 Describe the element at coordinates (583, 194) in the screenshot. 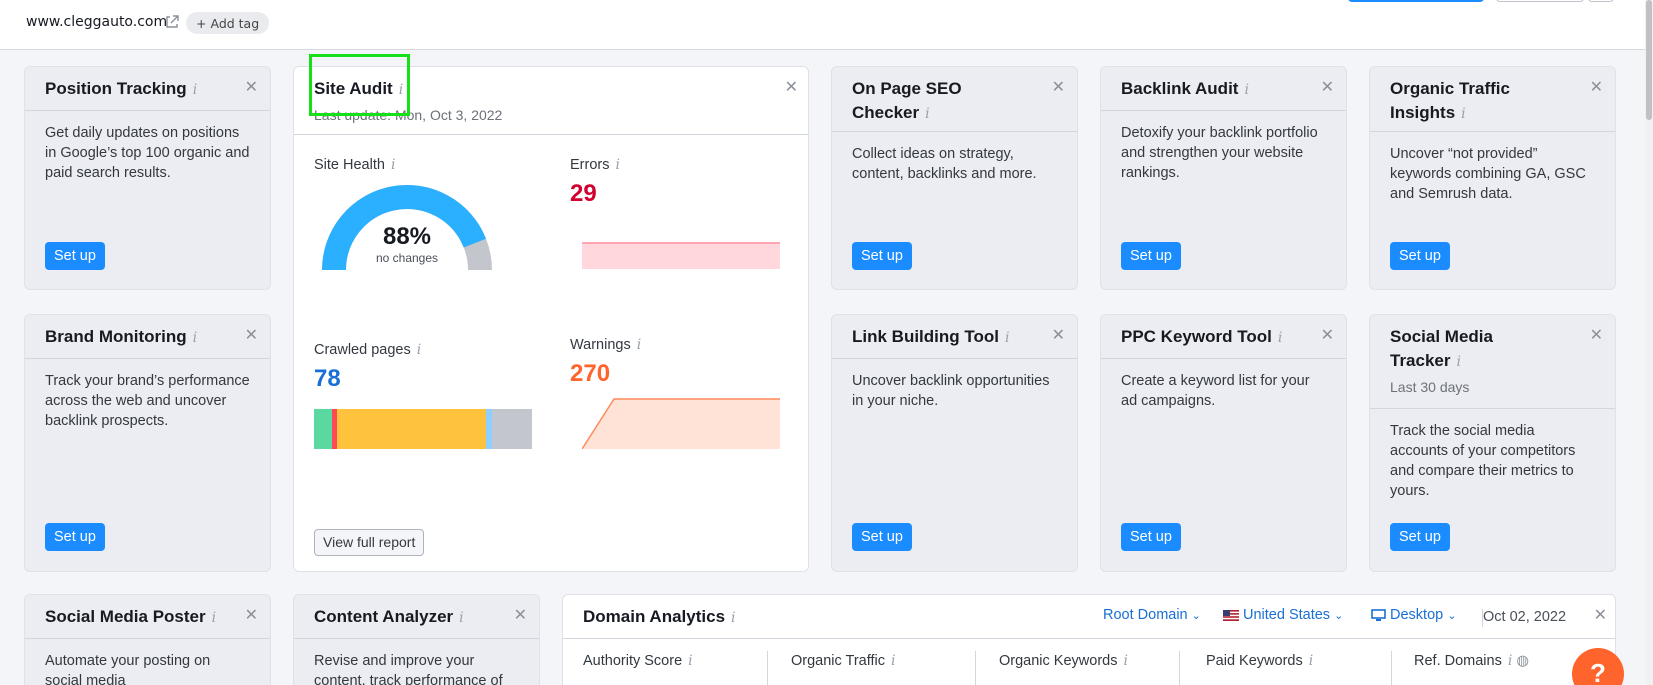

I see `errors-value: 29` at that location.